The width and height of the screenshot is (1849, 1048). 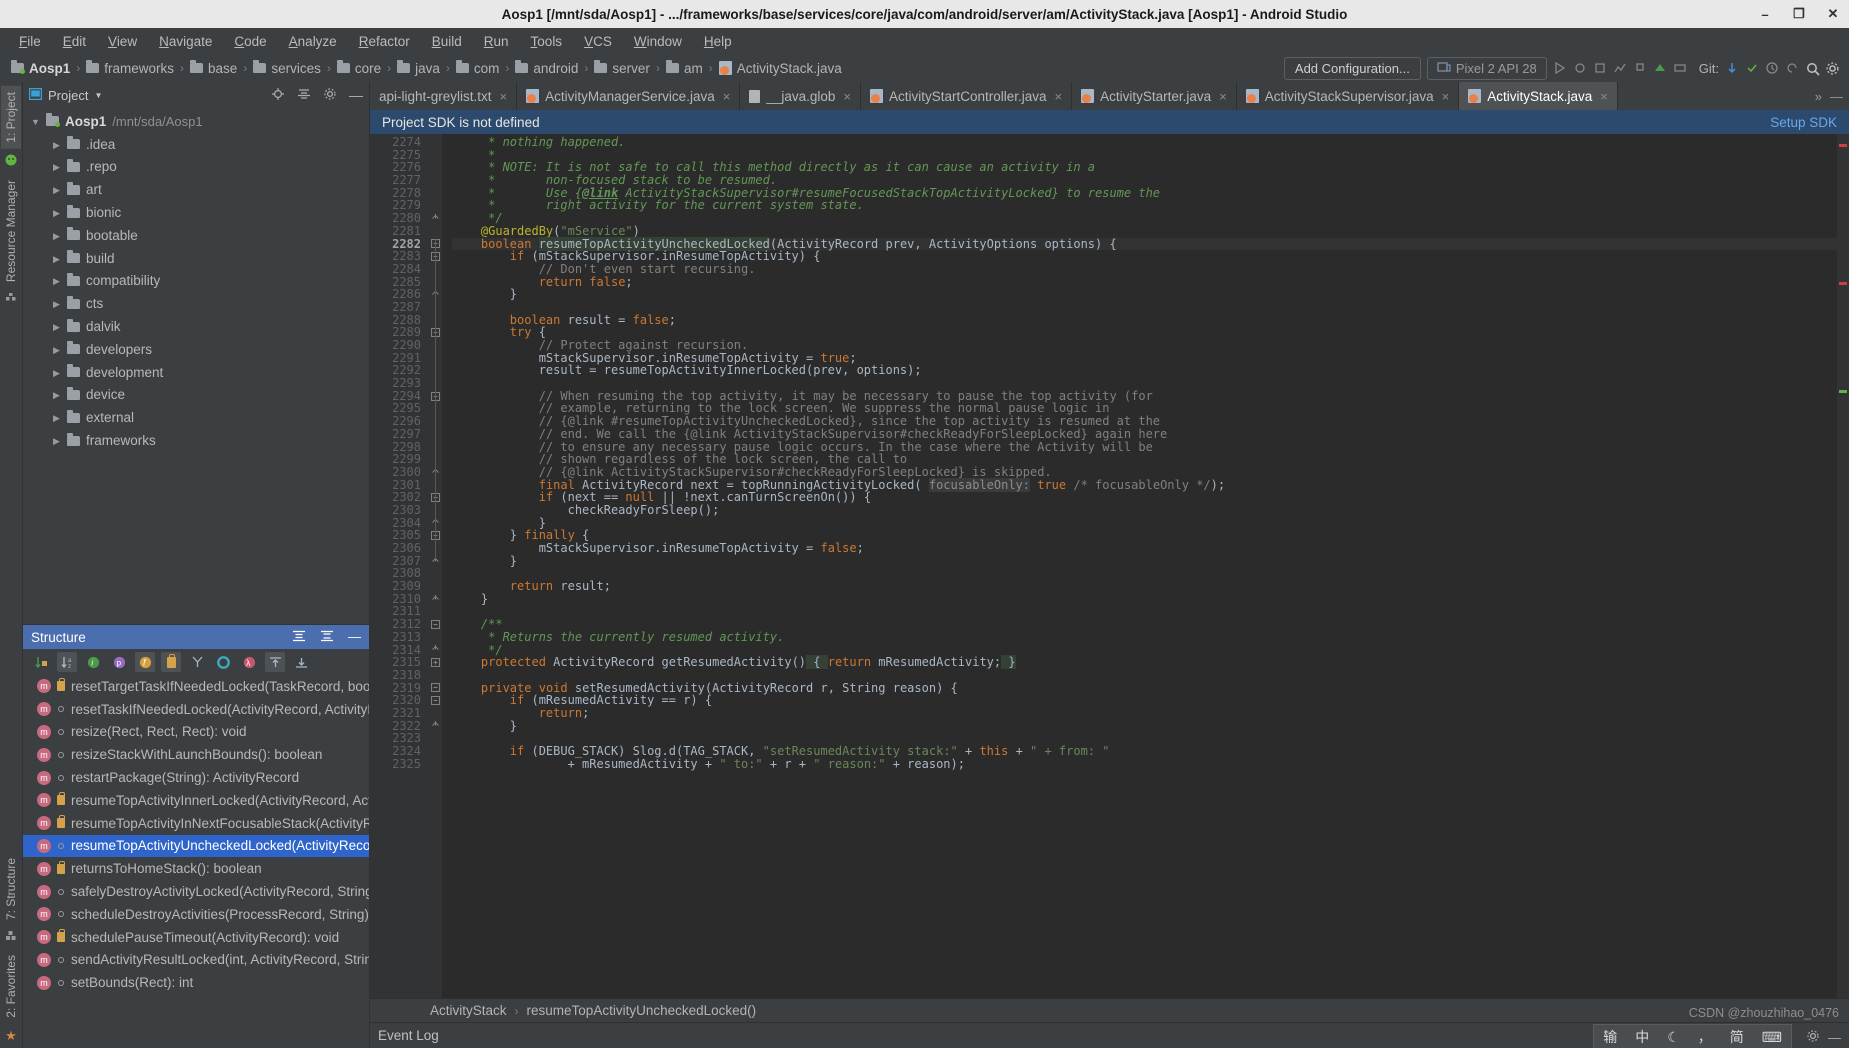 I want to click on menu-item-refactor: Refactor, so click(x=384, y=41).